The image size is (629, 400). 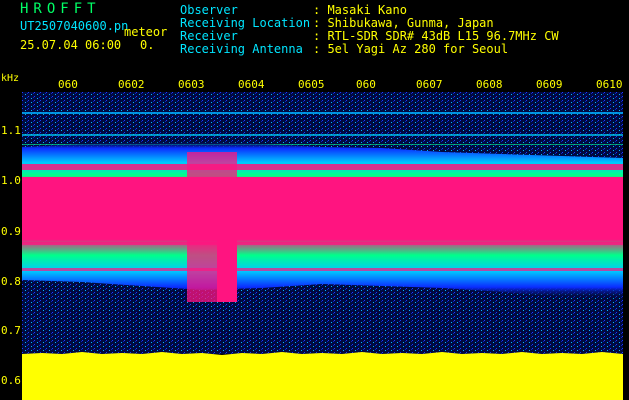 What do you see at coordinates (429, 84) in the screenshot?
I see `x-tick-label: 0607` at bounding box center [429, 84].